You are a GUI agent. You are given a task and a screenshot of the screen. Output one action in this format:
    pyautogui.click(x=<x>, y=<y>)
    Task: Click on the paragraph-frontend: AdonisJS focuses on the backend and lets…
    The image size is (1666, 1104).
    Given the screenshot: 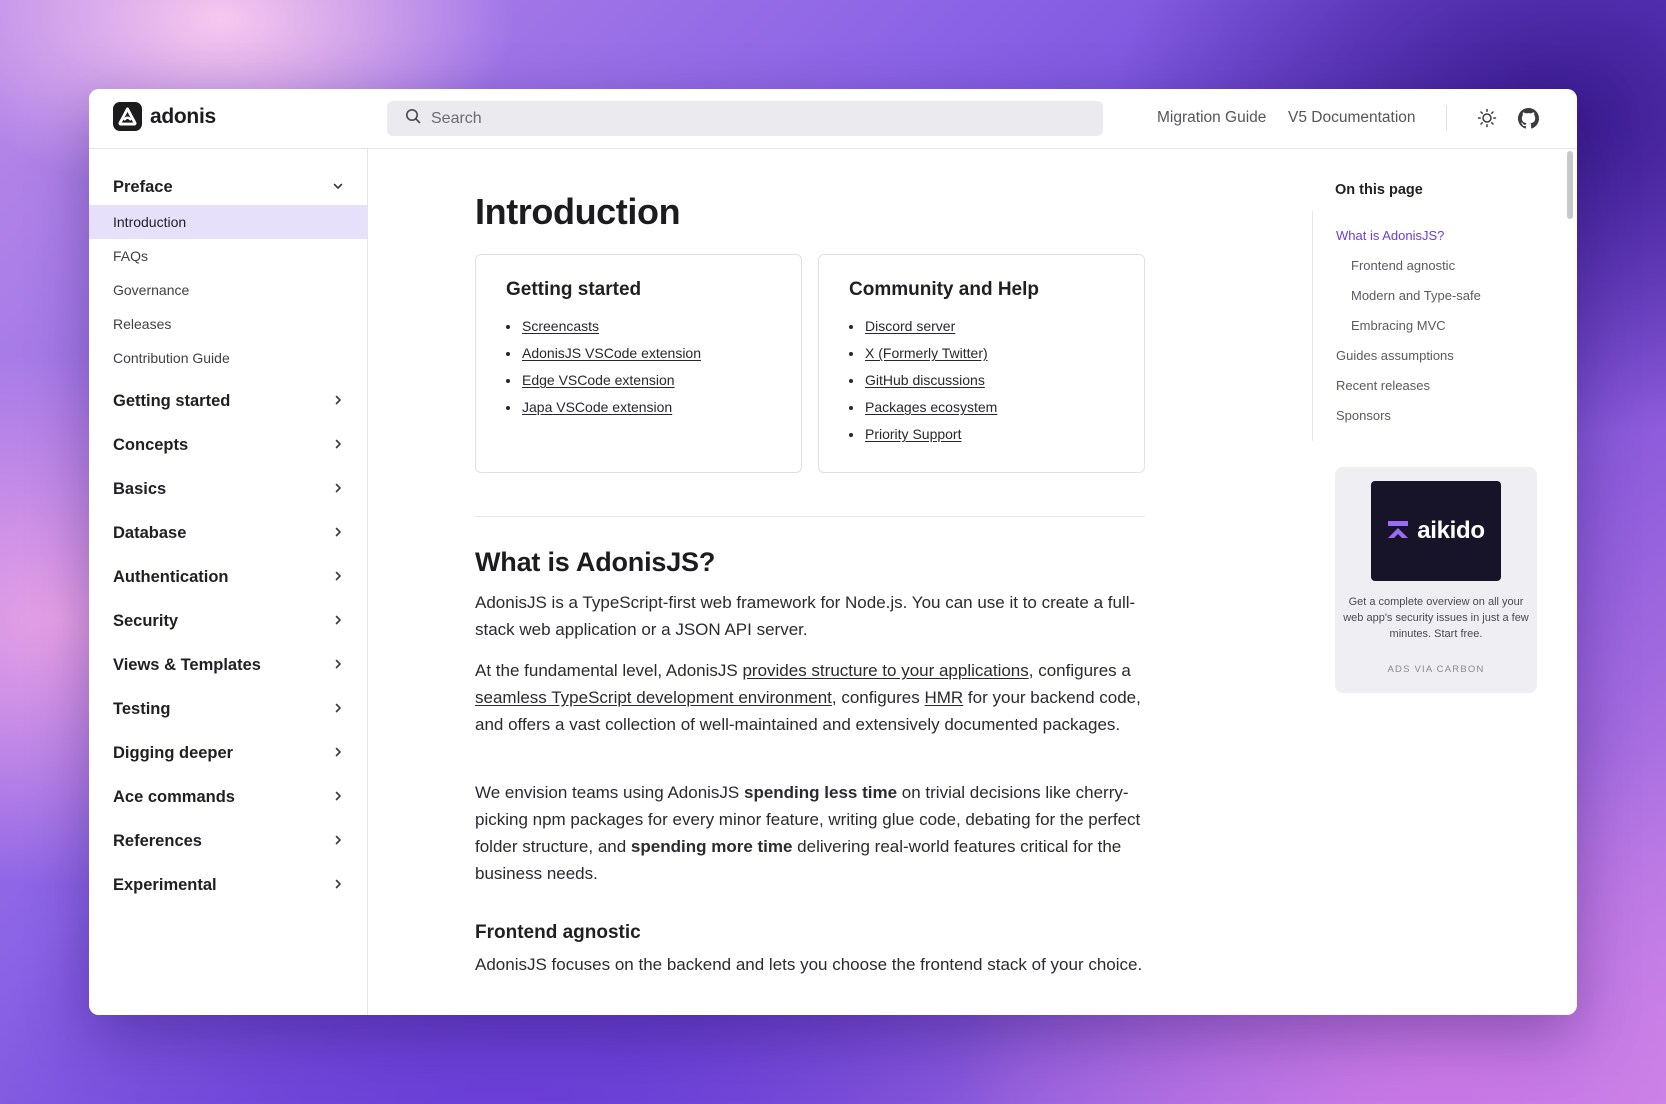 What is the action you would take?
    pyautogui.click(x=809, y=964)
    